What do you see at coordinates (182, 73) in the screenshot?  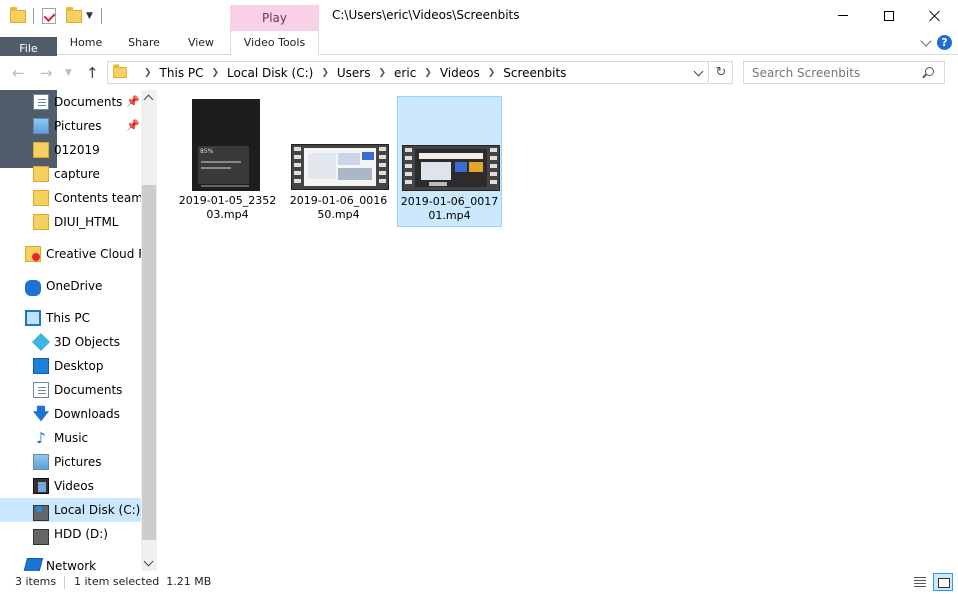 I see `breadcrumb-this-pc: This PC` at bounding box center [182, 73].